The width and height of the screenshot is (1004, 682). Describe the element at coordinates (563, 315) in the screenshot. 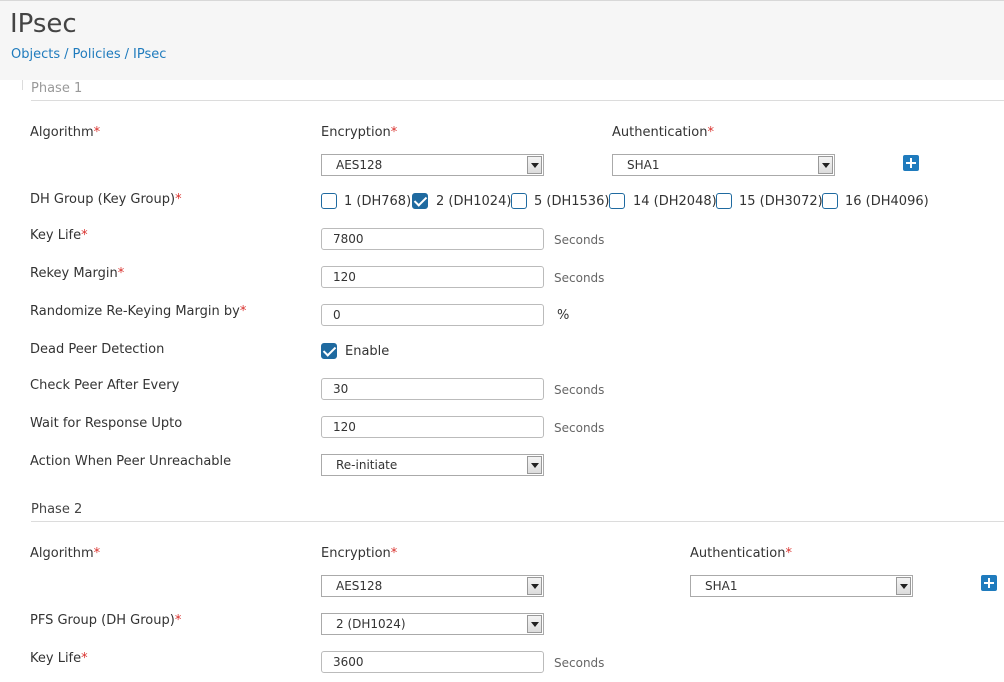

I see `randomize-margin-unit: %` at that location.